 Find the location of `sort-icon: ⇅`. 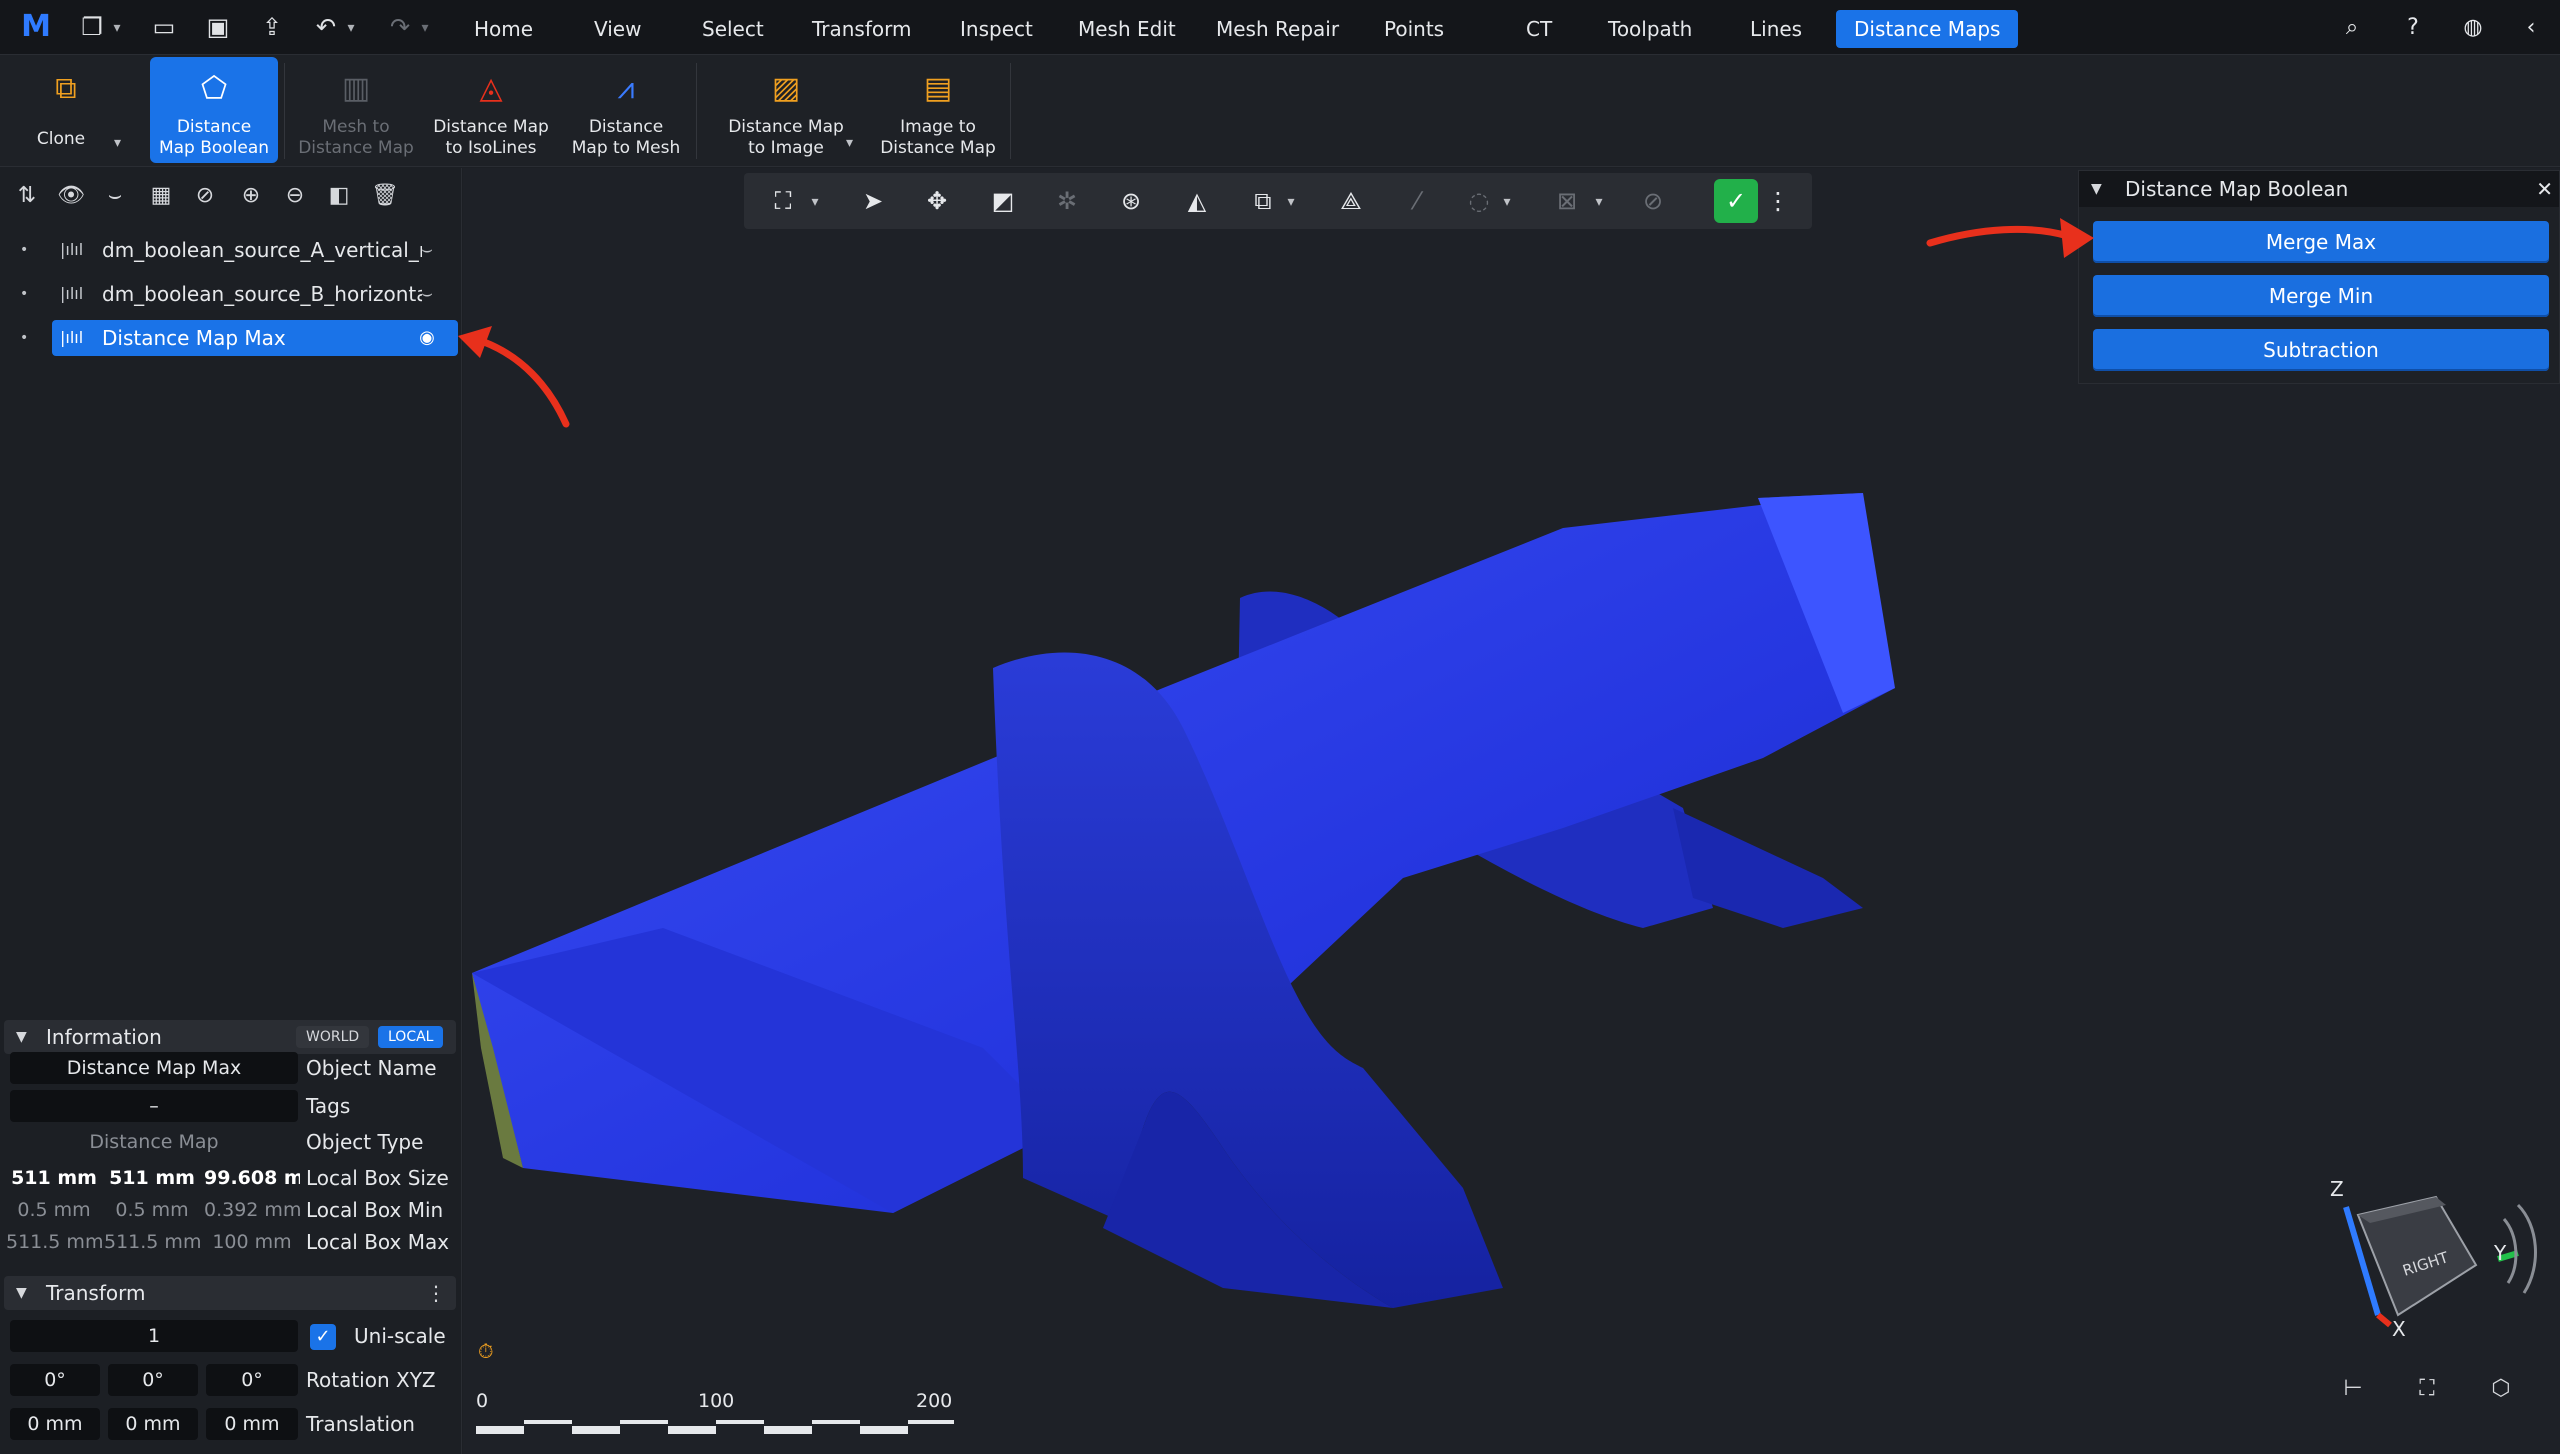

sort-icon: ⇅ is located at coordinates (27, 196).